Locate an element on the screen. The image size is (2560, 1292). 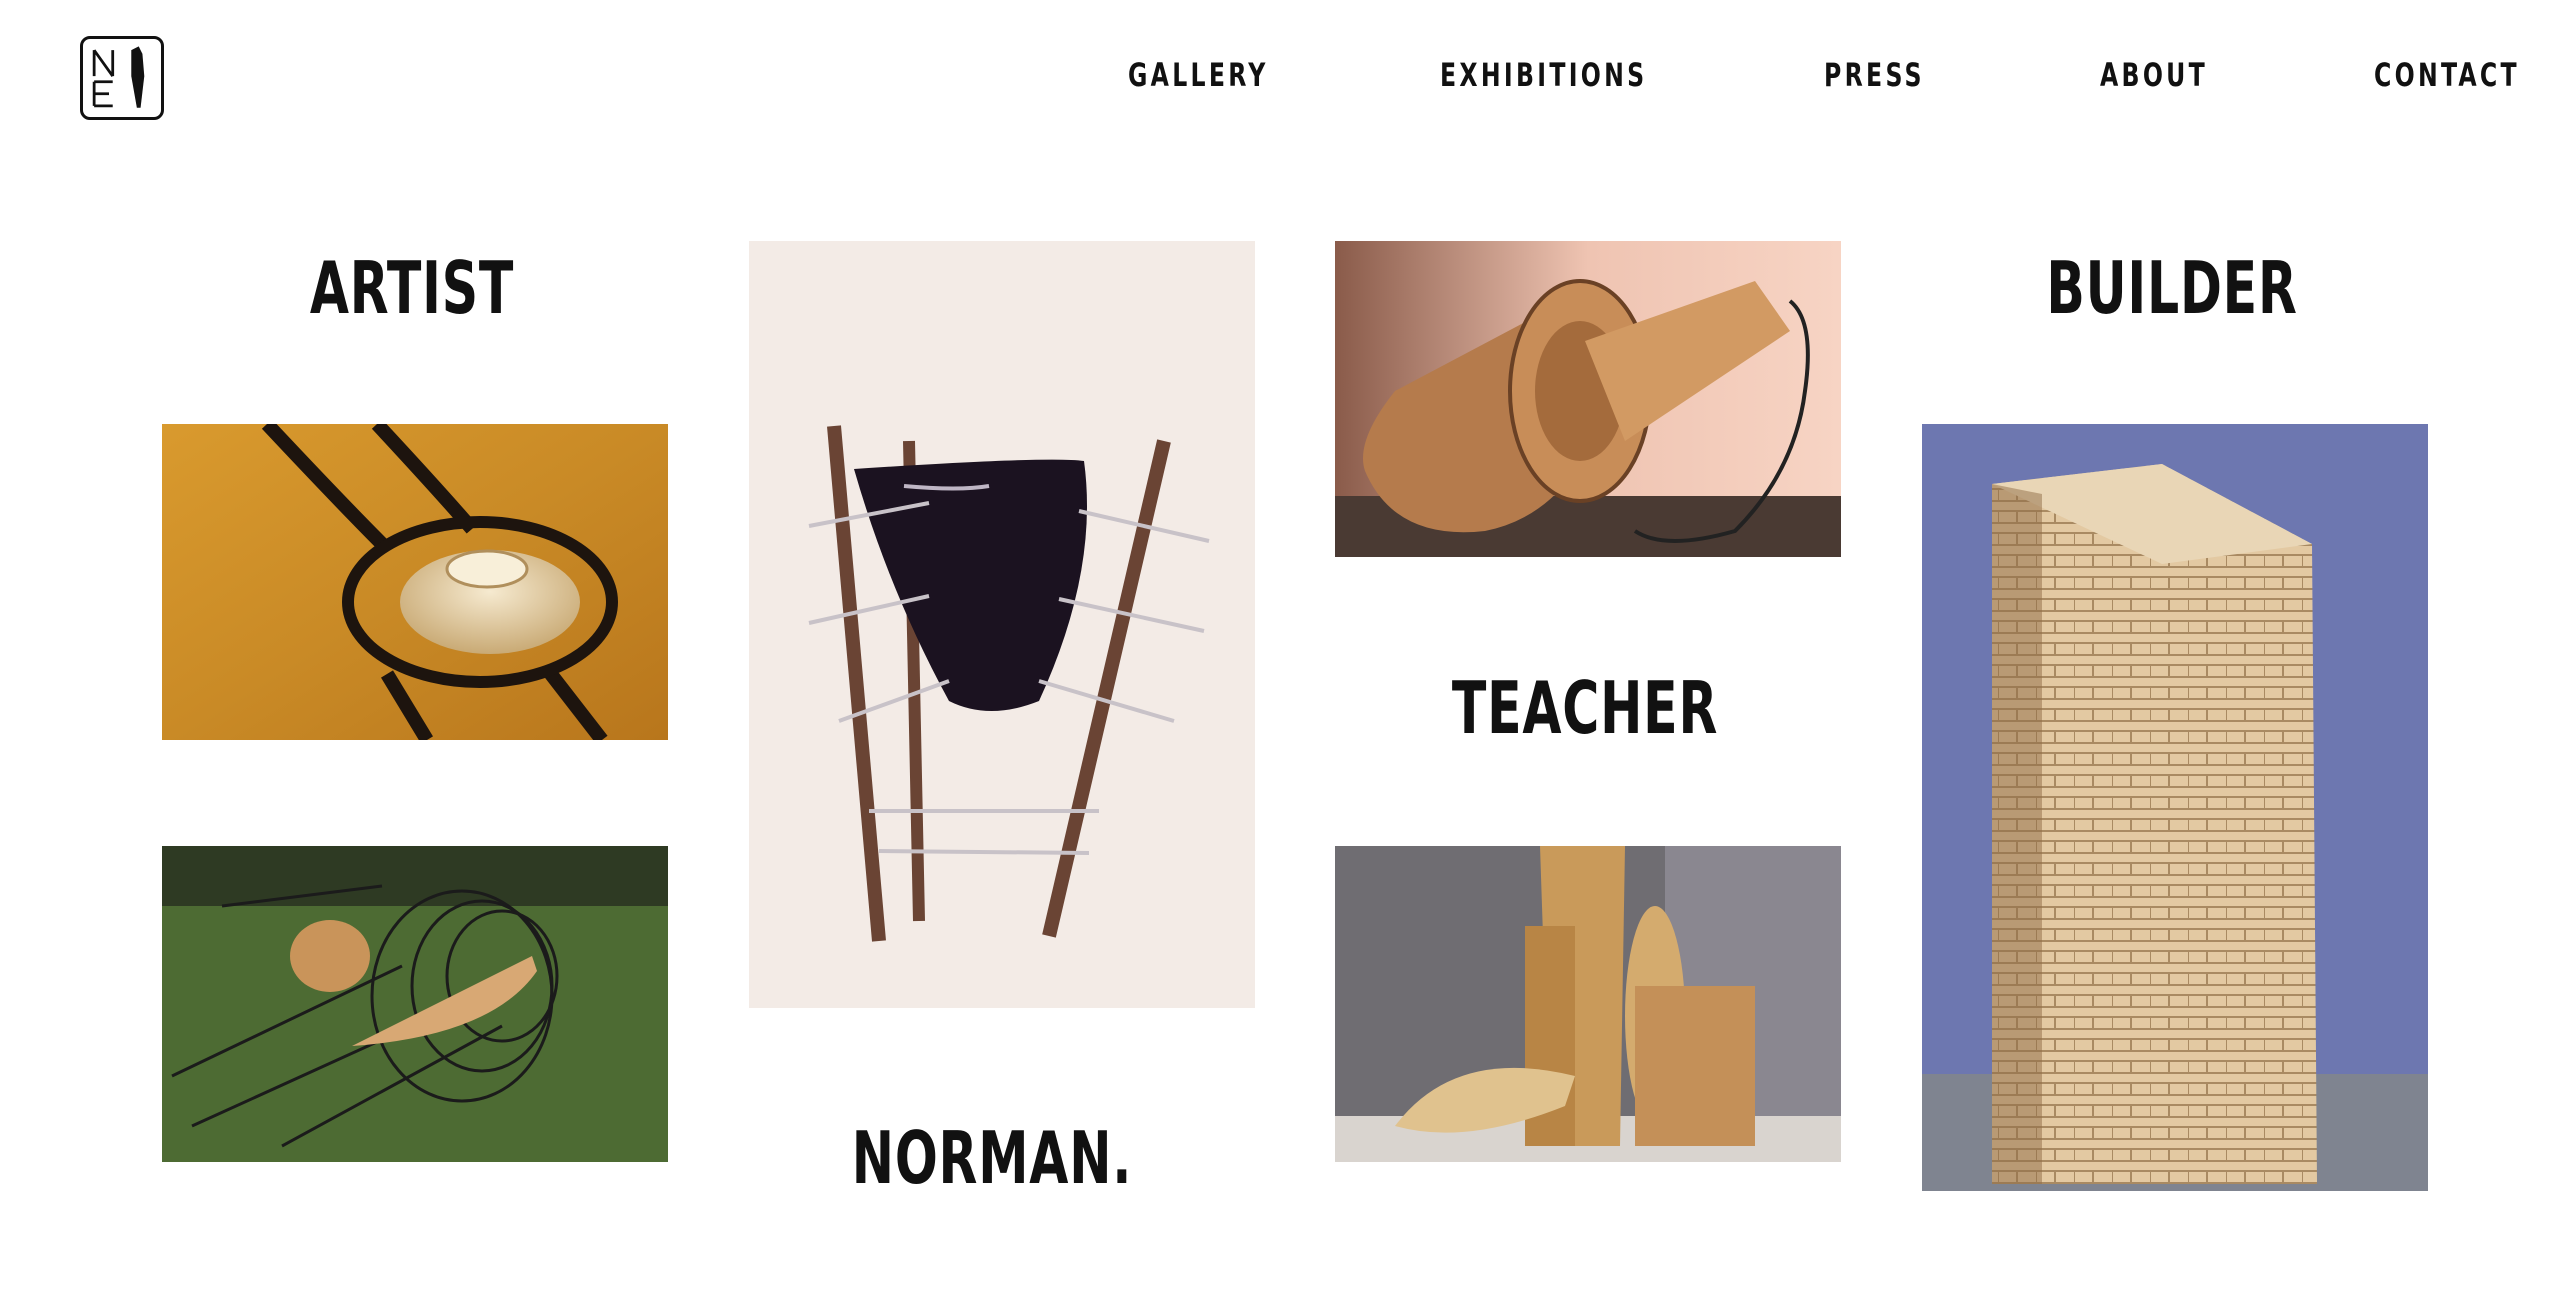
gallery-tile-wood-cone is located at coordinates (1588, 399).